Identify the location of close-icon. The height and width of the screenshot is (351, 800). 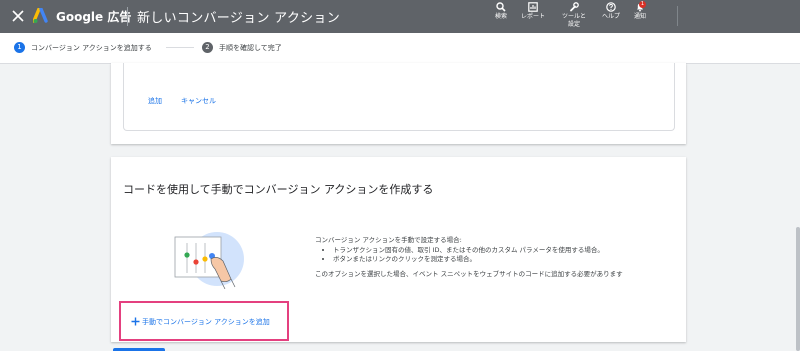
(18, 16).